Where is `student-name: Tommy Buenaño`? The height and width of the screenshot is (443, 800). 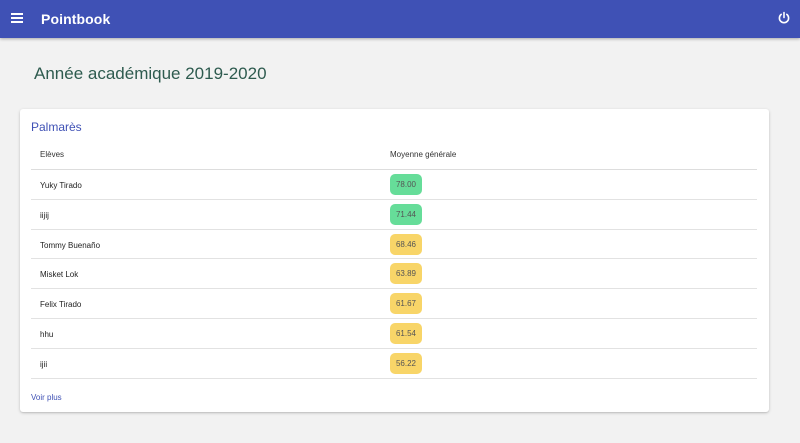
student-name: Tommy Buenaño is located at coordinates (70, 245).